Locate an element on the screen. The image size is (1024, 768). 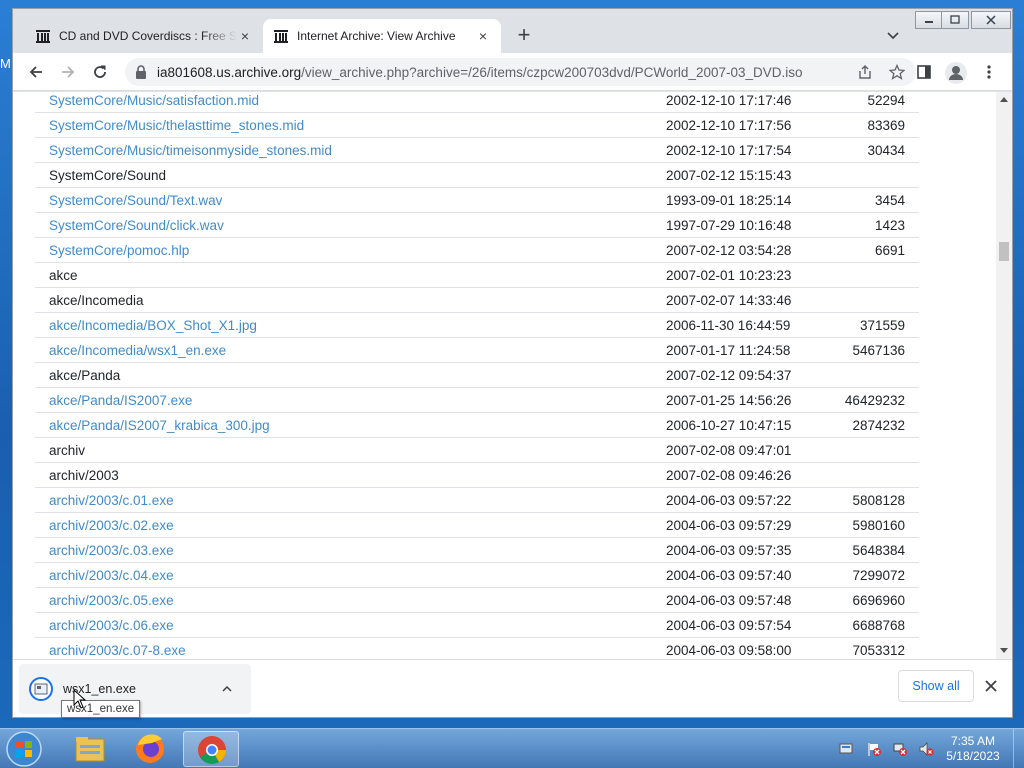
profile-avatar is located at coordinates (956, 73).